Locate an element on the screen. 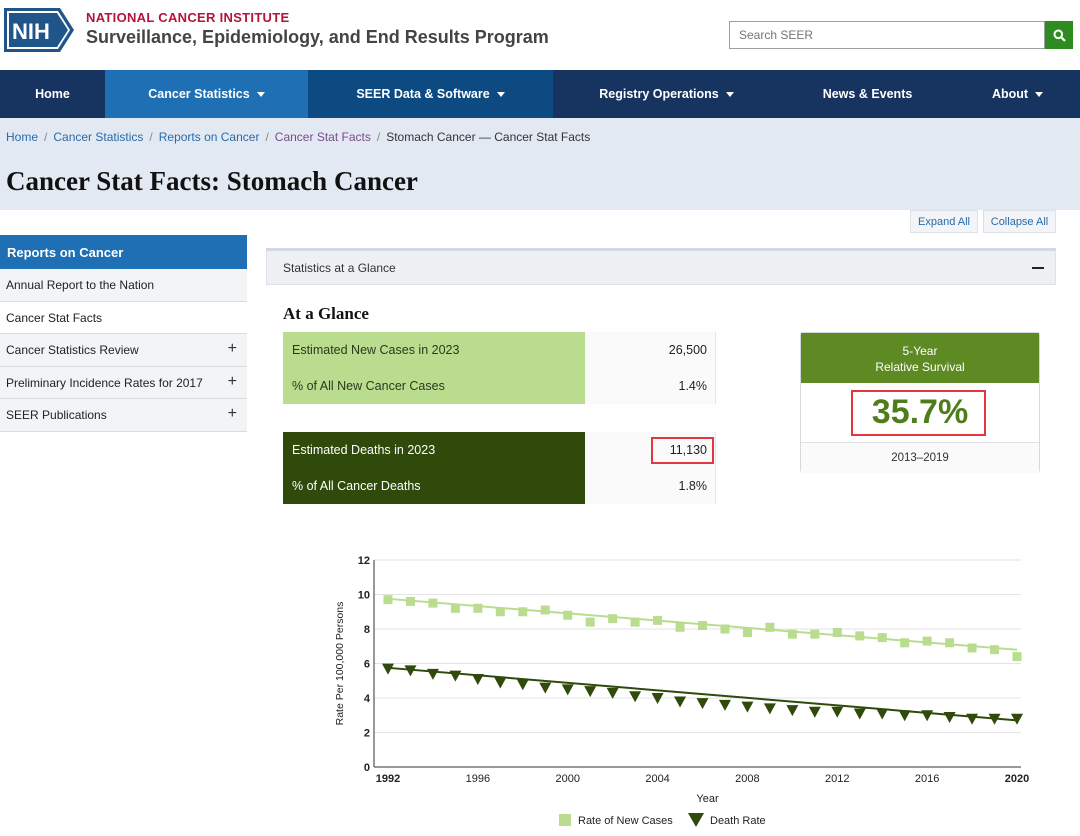  nav-label: News & Events is located at coordinates (867, 94).